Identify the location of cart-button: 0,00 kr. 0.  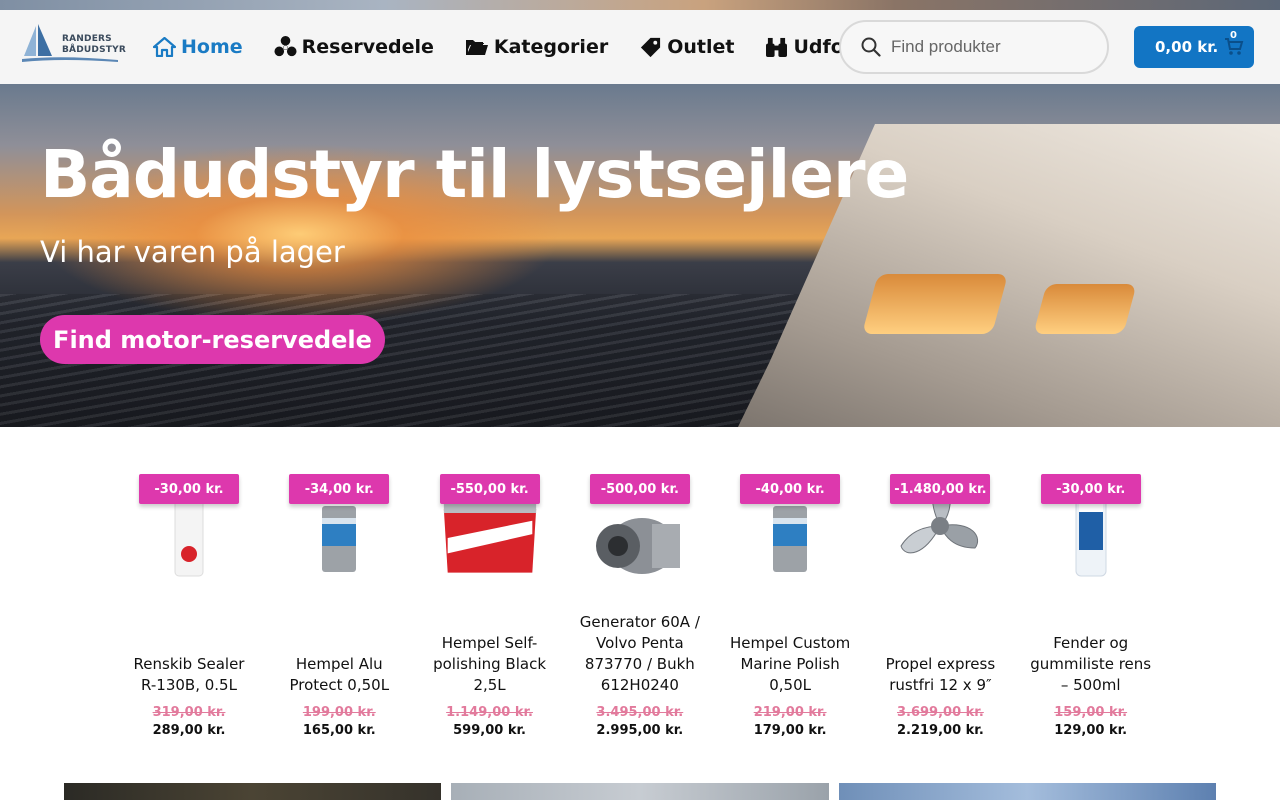
(1194, 47).